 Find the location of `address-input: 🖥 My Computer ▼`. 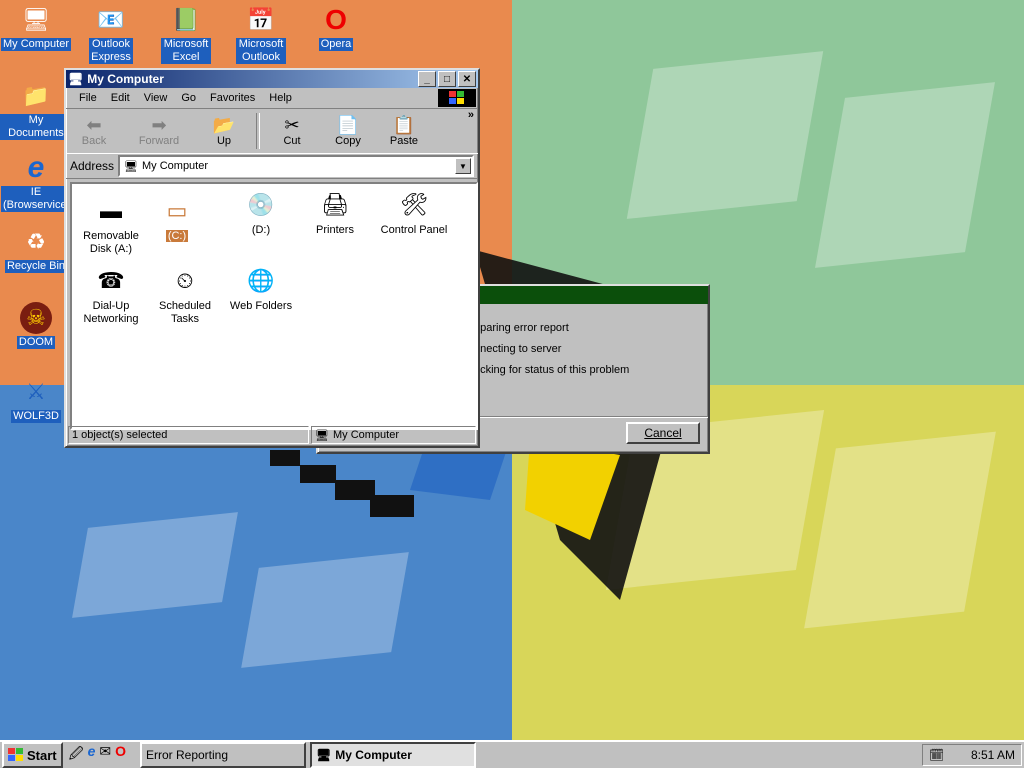

address-input: 🖥 My Computer ▼ is located at coordinates (296, 166).